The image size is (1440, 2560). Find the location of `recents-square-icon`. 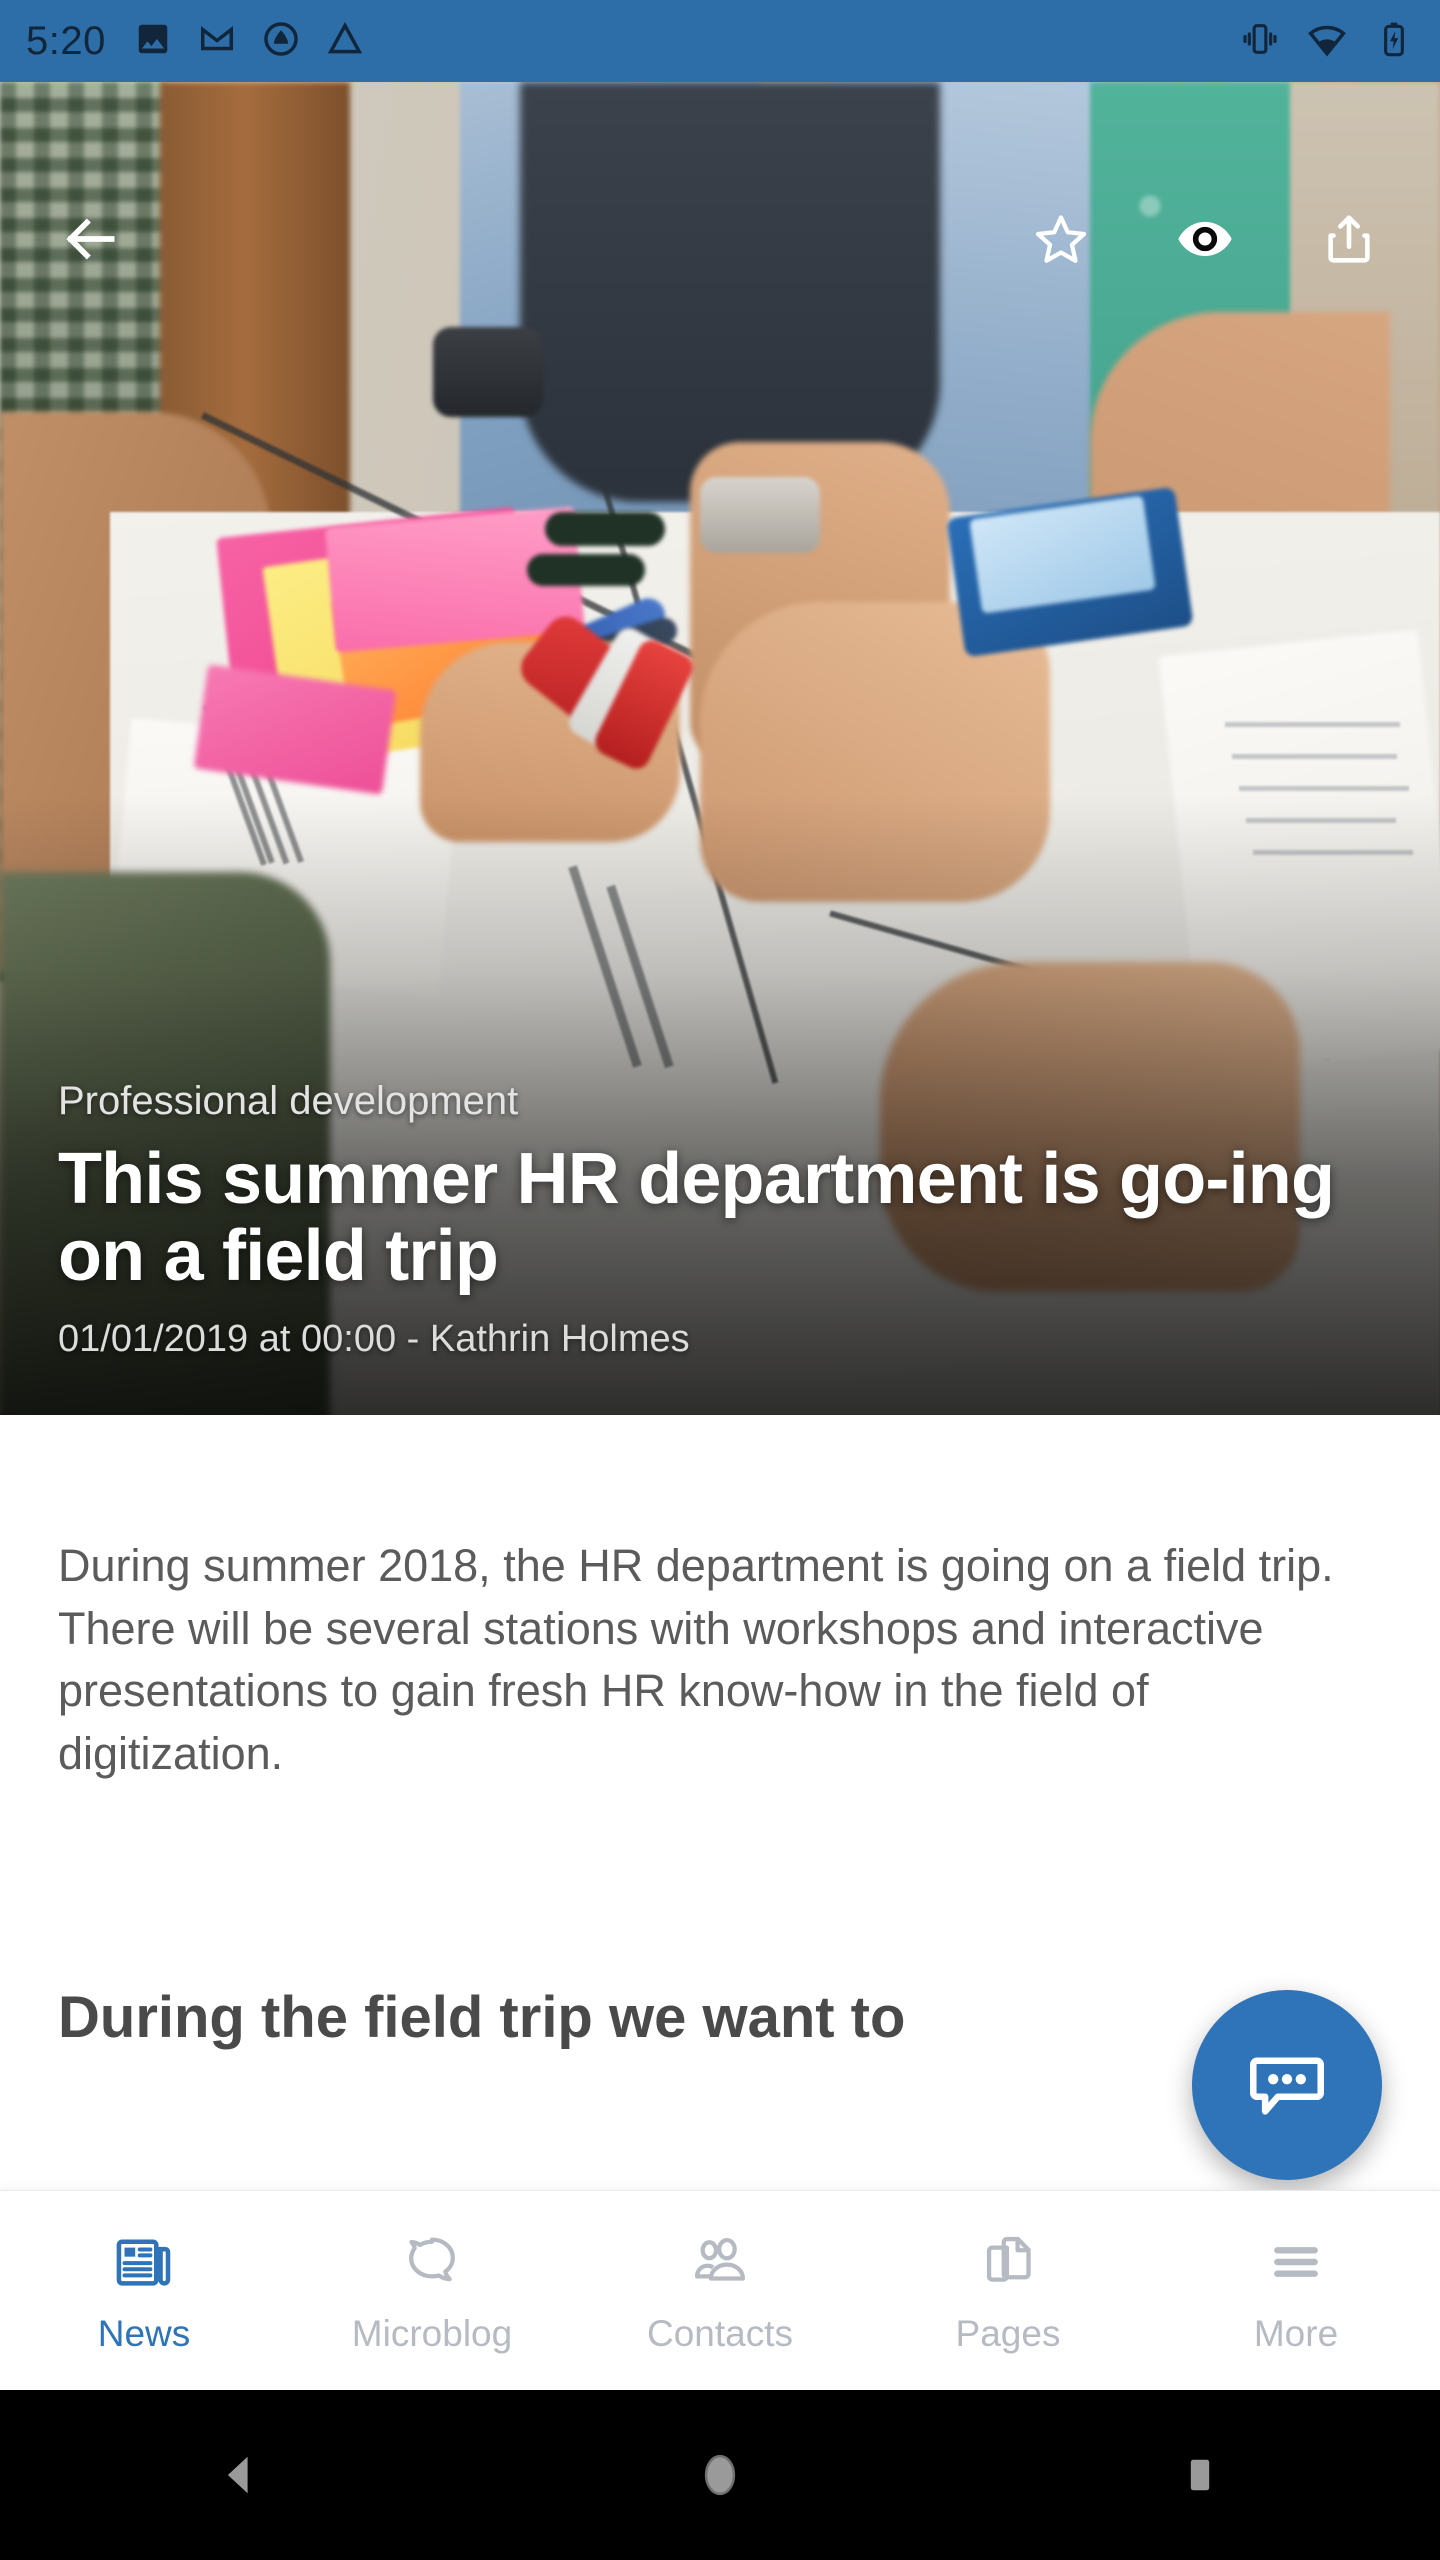

recents-square-icon is located at coordinates (1200, 2475).